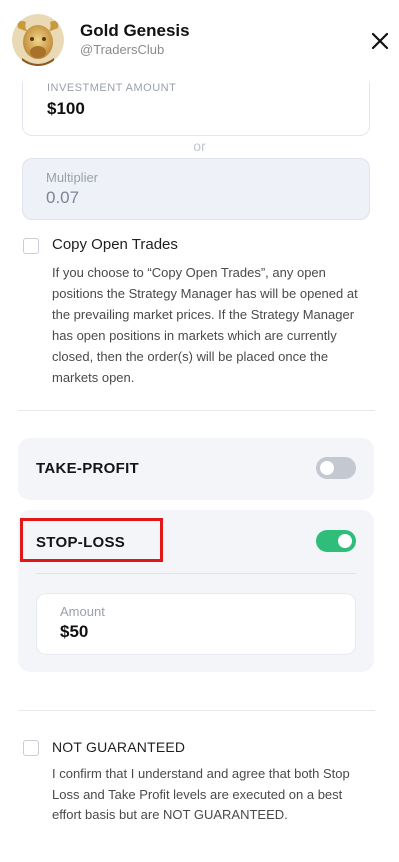  I want to click on investment-amount-label: INVESTMENT AMOUNT, so click(112, 88).